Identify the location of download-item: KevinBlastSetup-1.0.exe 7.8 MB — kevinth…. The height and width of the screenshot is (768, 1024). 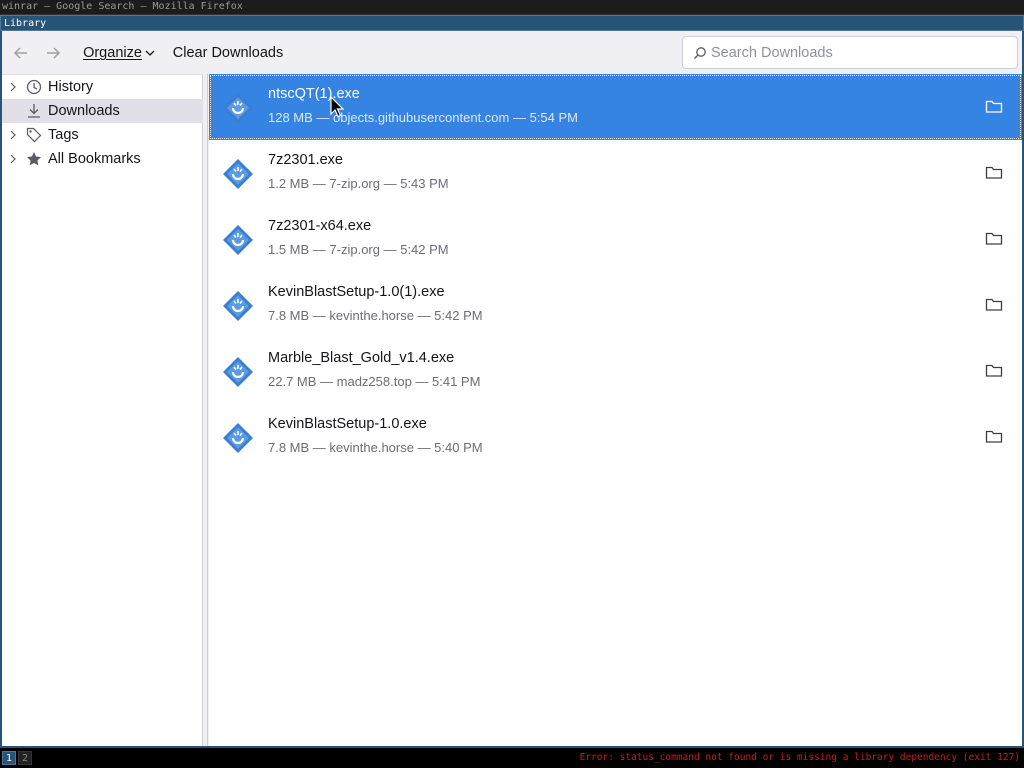
(615, 437).